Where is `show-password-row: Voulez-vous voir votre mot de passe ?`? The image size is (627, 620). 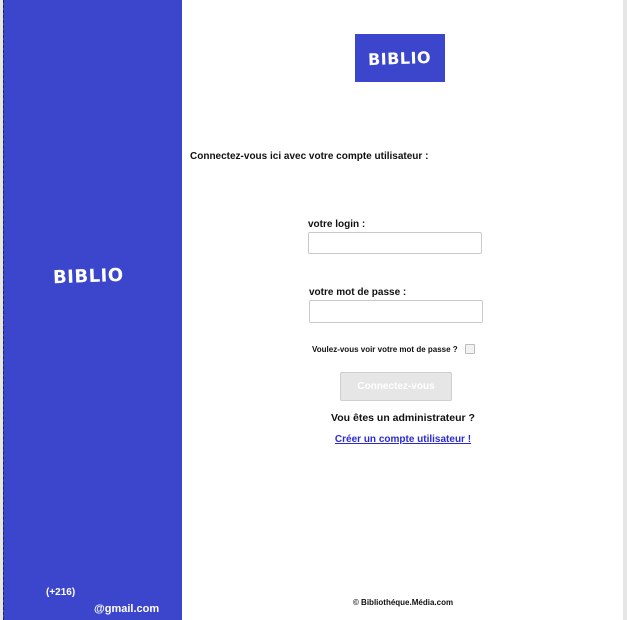
show-password-row: Voulez-vous voir votre mot de passe ? is located at coordinates (393, 349).